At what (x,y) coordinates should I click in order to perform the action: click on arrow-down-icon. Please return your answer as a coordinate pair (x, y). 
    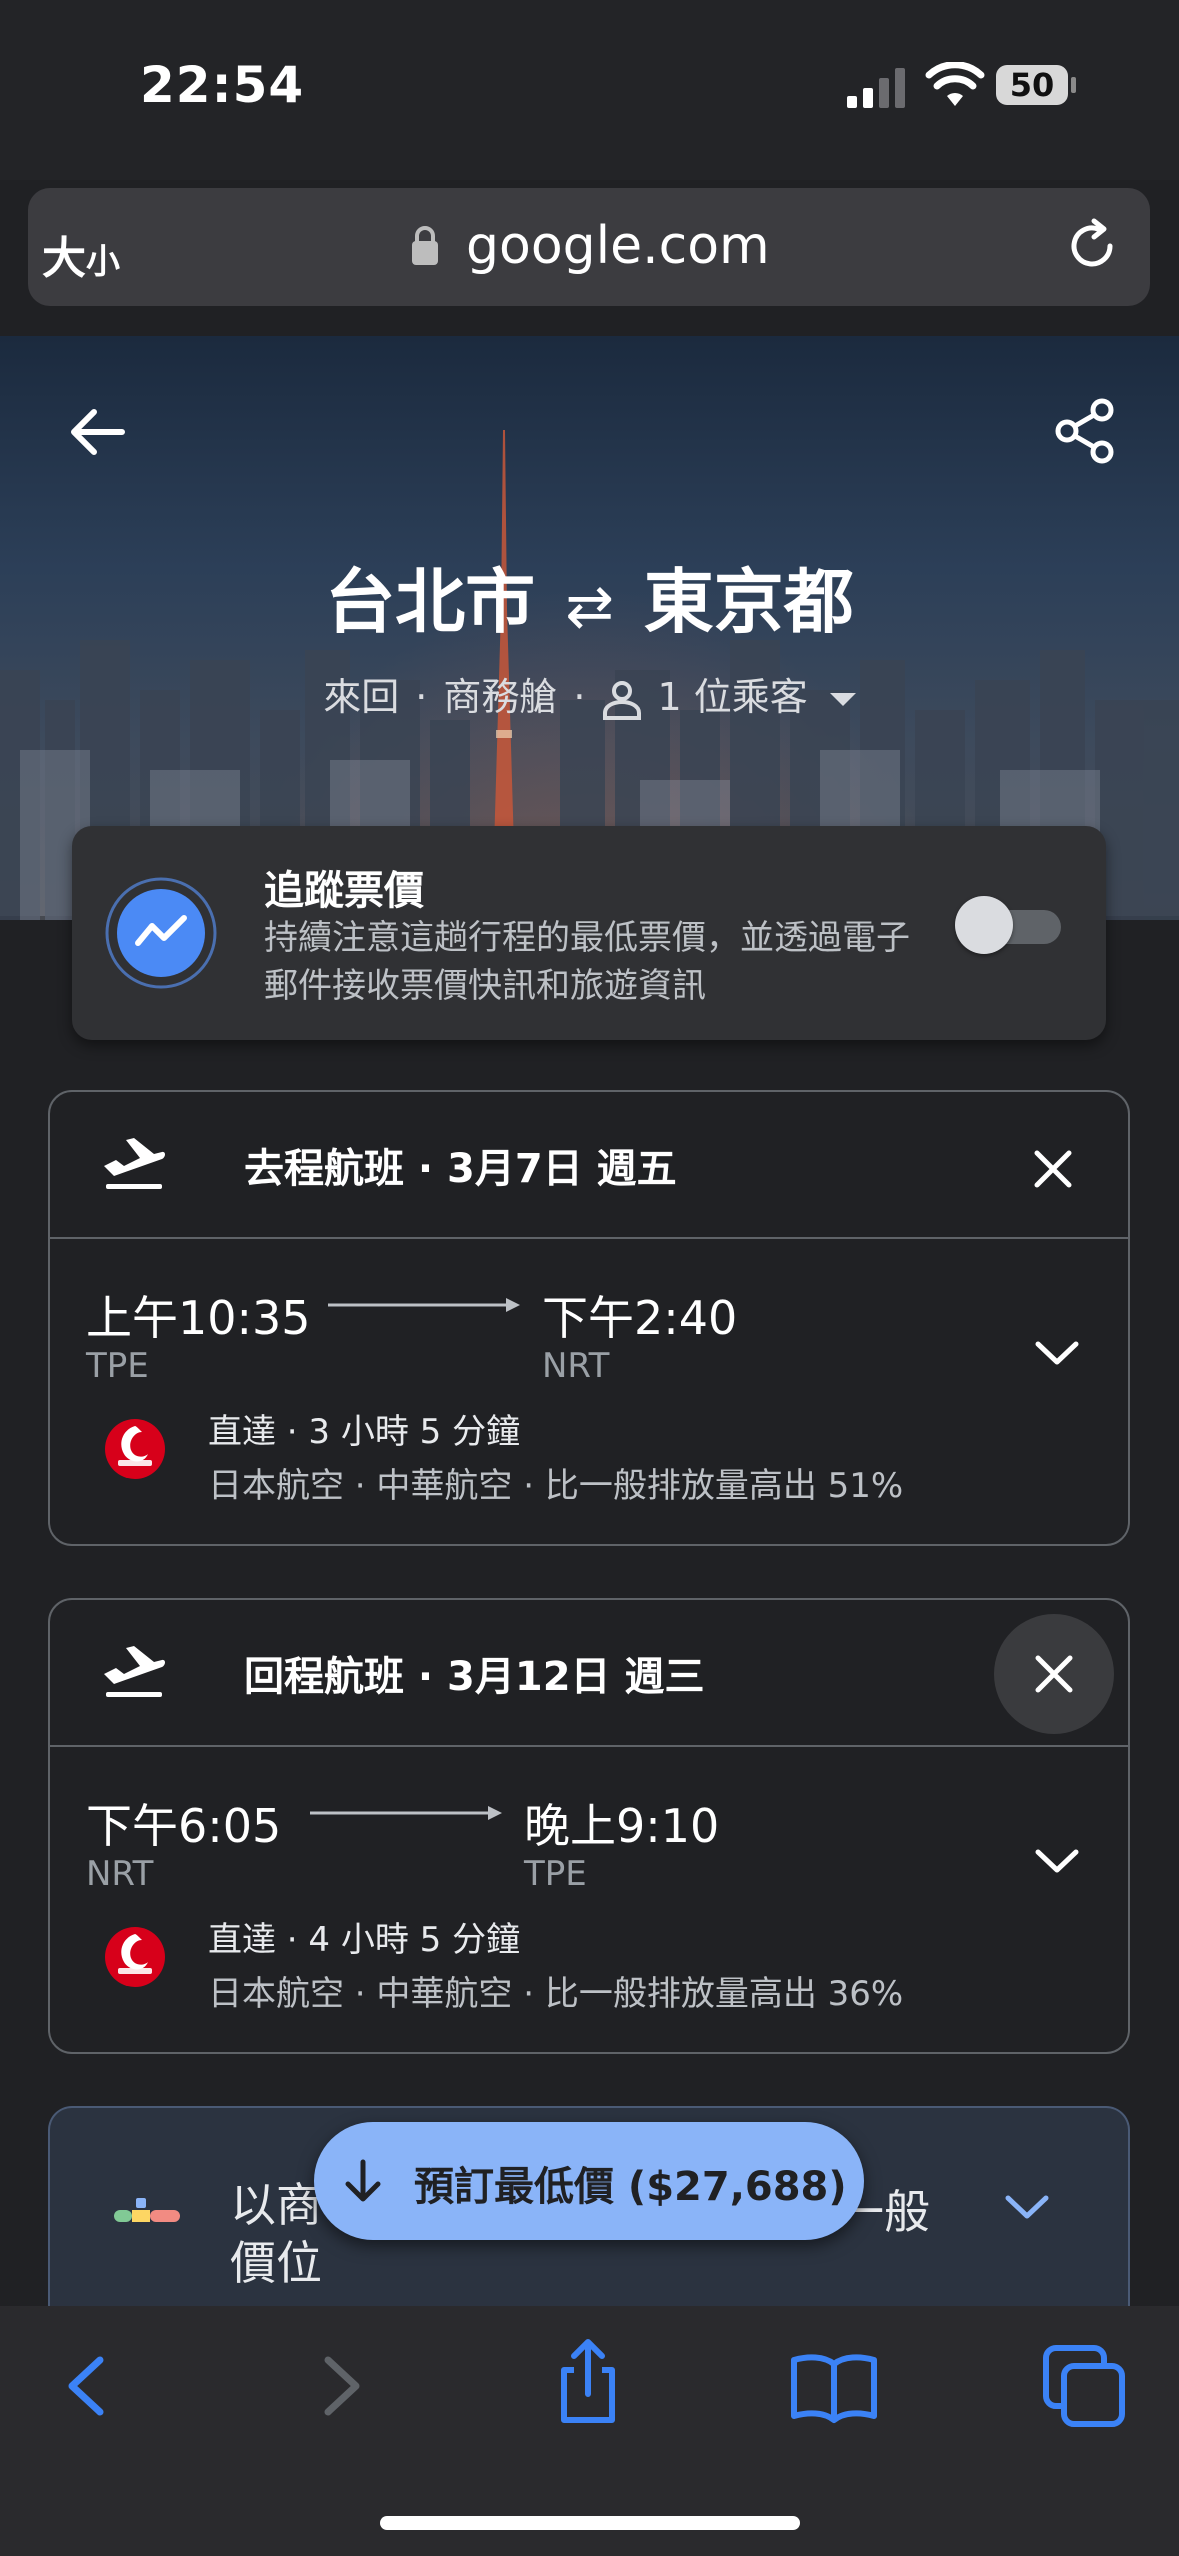
    Looking at the image, I should click on (363, 2180).